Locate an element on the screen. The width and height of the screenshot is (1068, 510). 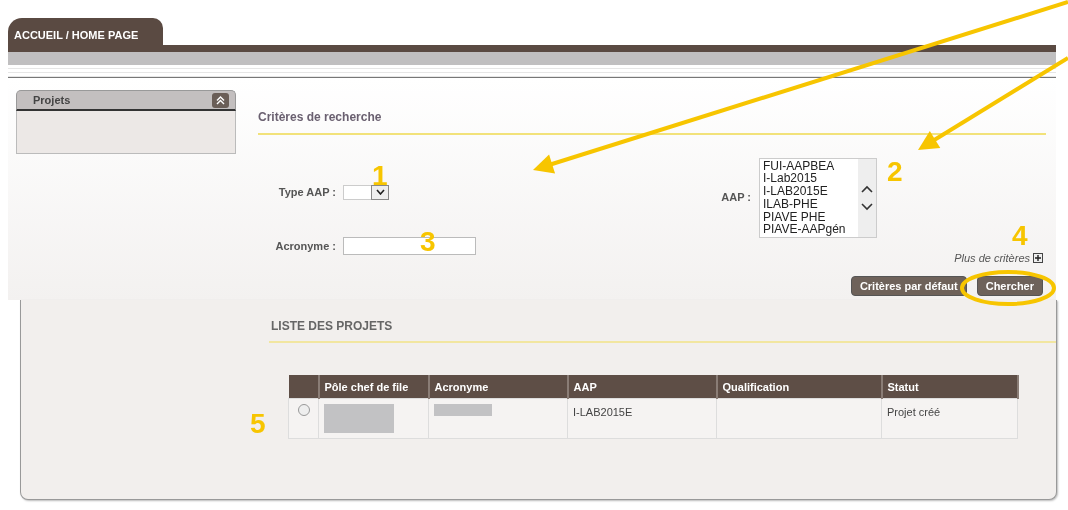
annotation-number: 4 is located at coordinates (1020, 236).